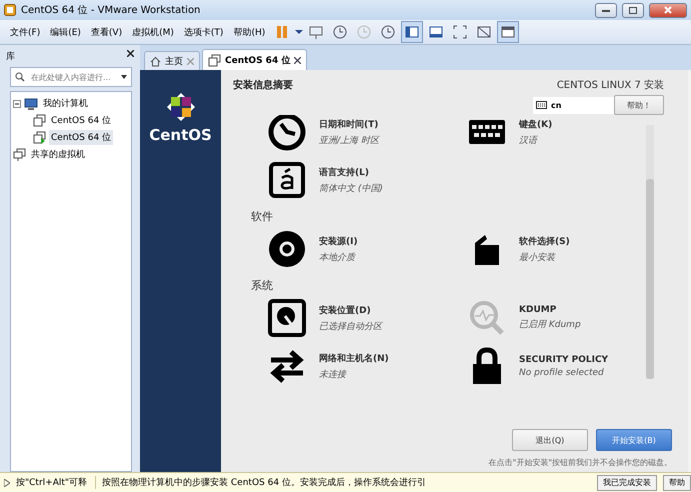  What do you see at coordinates (351, 249) in the screenshot?
I see `spoke-item: 安装源(I) 本地介质` at bounding box center [351, 249].